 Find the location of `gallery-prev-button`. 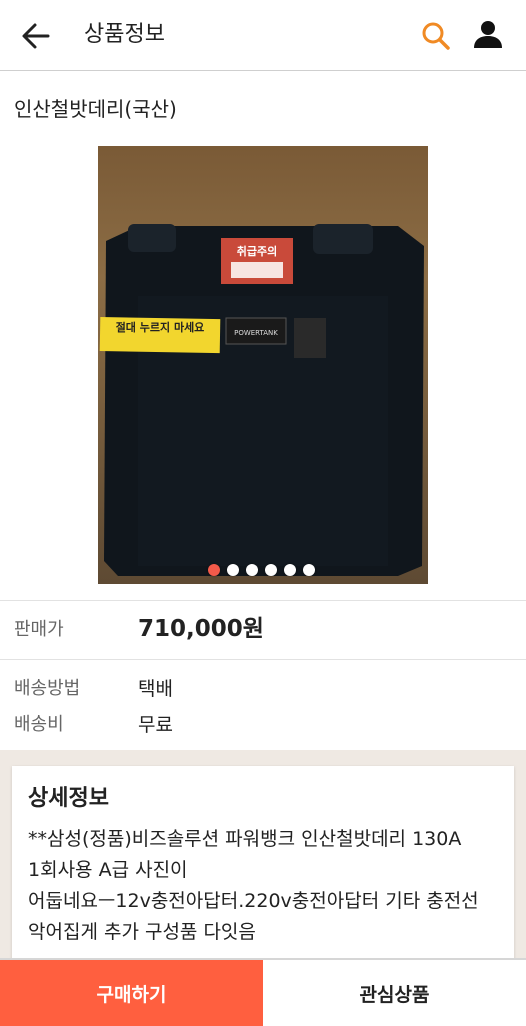

gallery-prev-button is located at coordinates (62, 370).